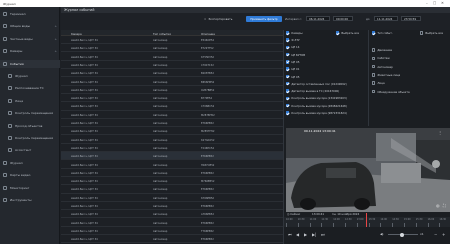 The height and width of the screenshot is (244, 450). I want to click on column-header-camera: Камера, so click(76, 34).